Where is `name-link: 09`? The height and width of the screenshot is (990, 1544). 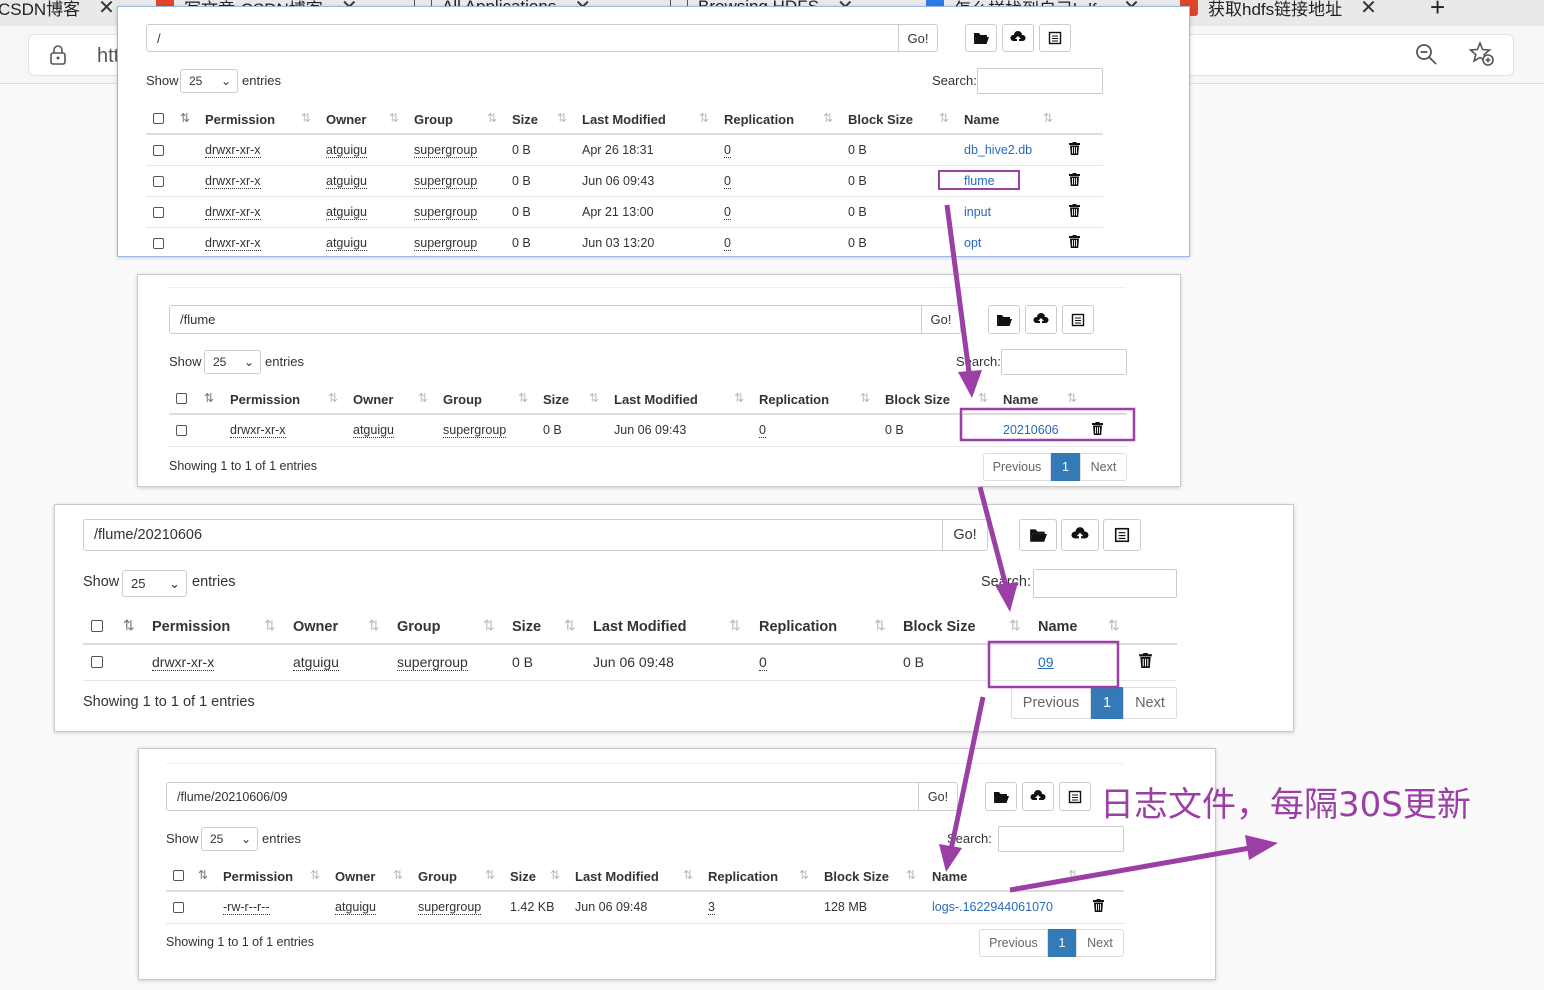 name-link: 09 is located at coordinates (1046, 662).